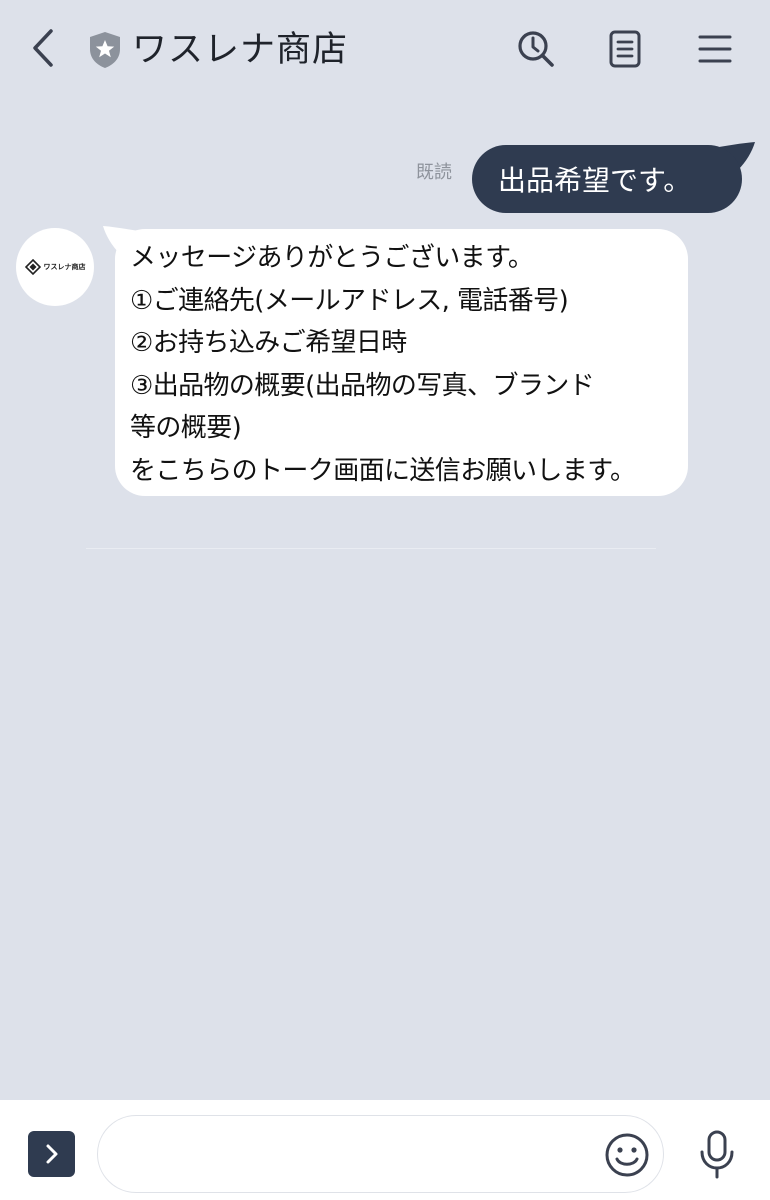 This screenshot has width=770, height=1200. I want to click on message-line: ③出品物の概要(出品物の写真、ブランド, so click(362, 385).